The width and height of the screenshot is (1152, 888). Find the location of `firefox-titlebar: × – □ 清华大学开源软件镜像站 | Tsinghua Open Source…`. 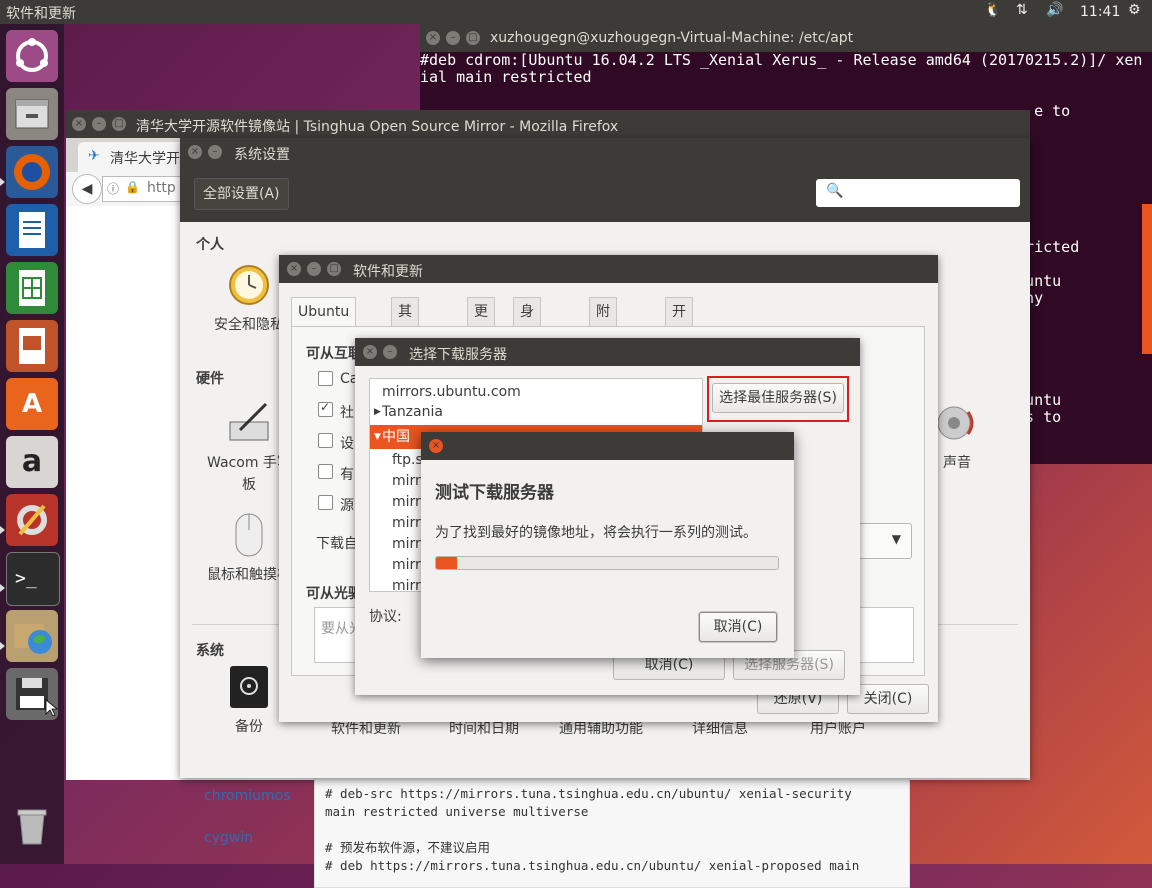

firefox-titlebar: × – □ 清华大学开源软件镜像站 | Tsinghua Open Source… is located at coordinates (548, 124).